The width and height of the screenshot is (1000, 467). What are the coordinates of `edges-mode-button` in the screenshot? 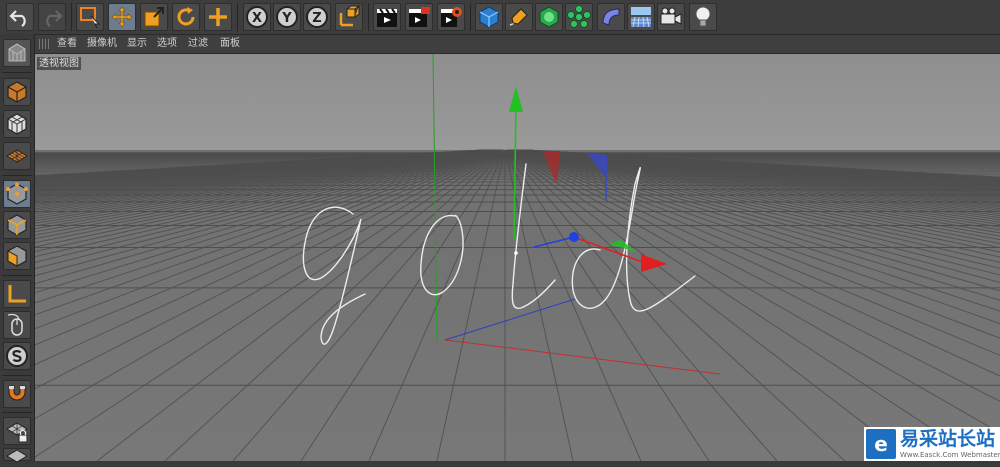 It's located at (17, 225).